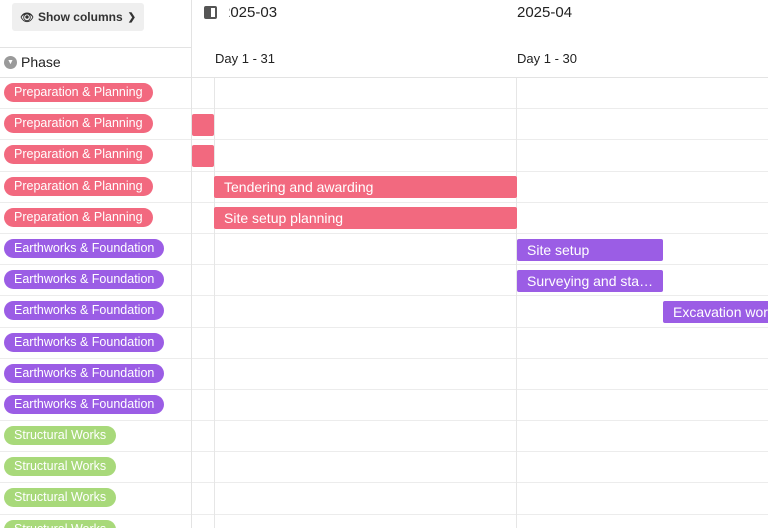 The image size is (768, 528). What do you see at coordinates (590, 249) in the screenshot?
I see `task-bar: Site setup` at bounding box center [590, 249].